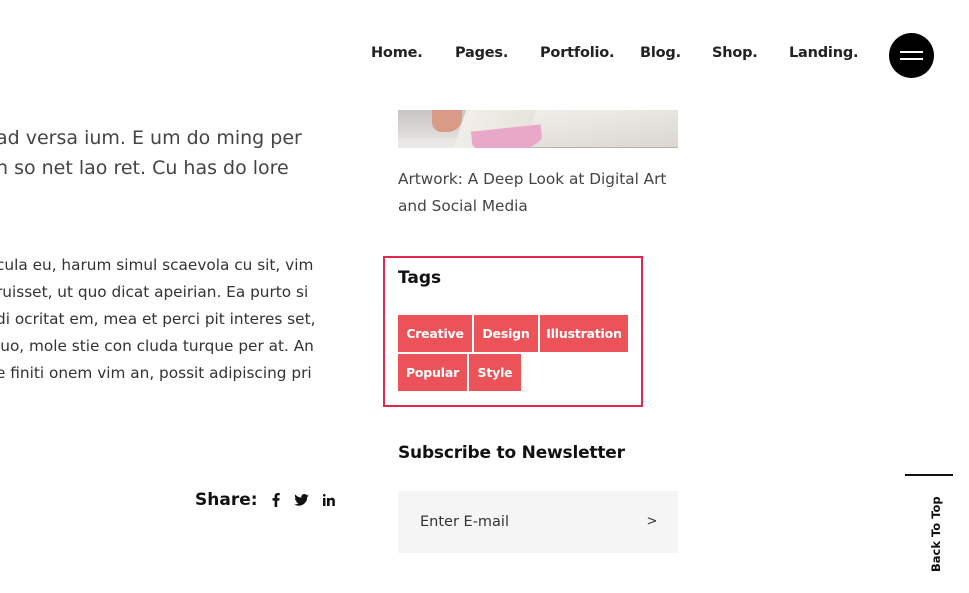  I want to click on nav-item-shop: Shop., so click(735, 53).